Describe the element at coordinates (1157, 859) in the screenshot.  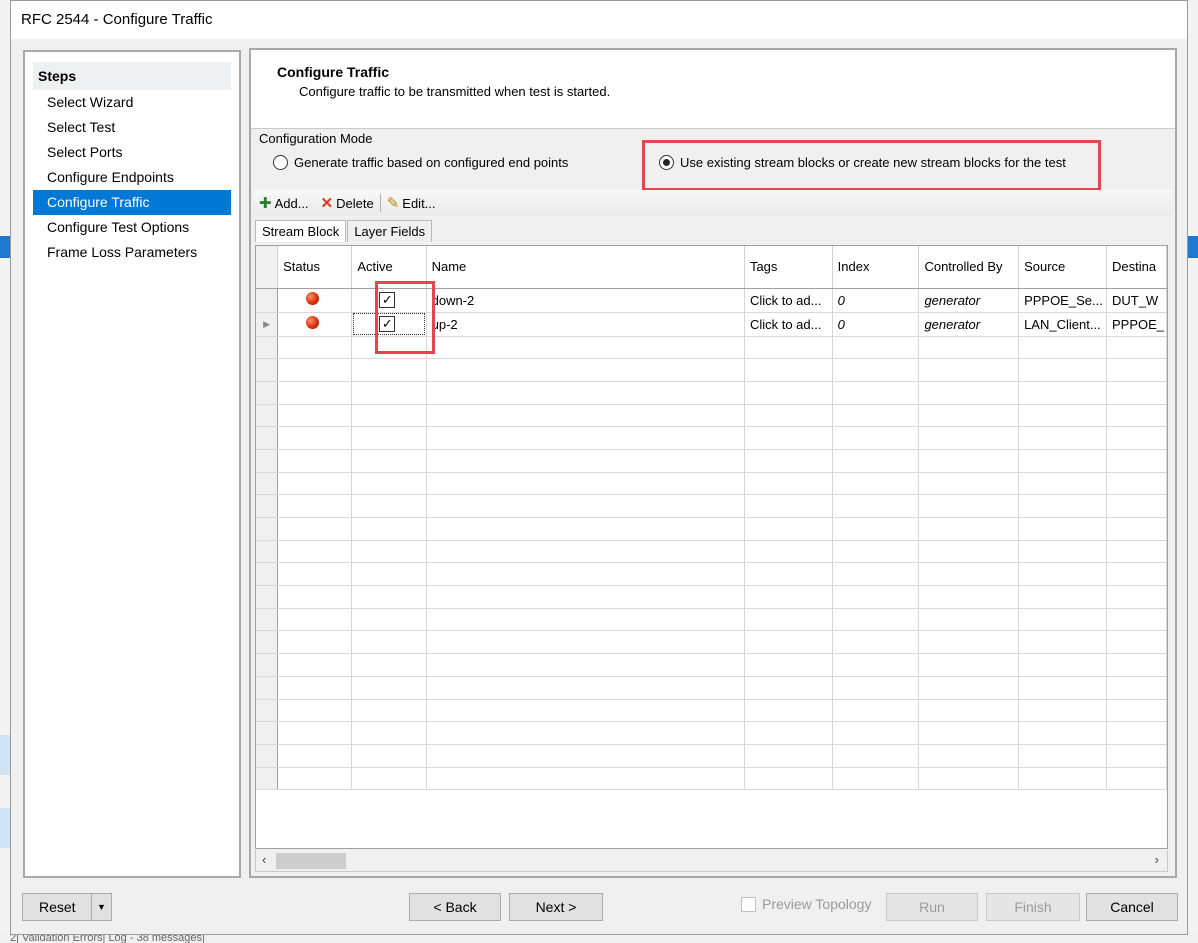
I see `scroll-right-icon: ›` at that location.